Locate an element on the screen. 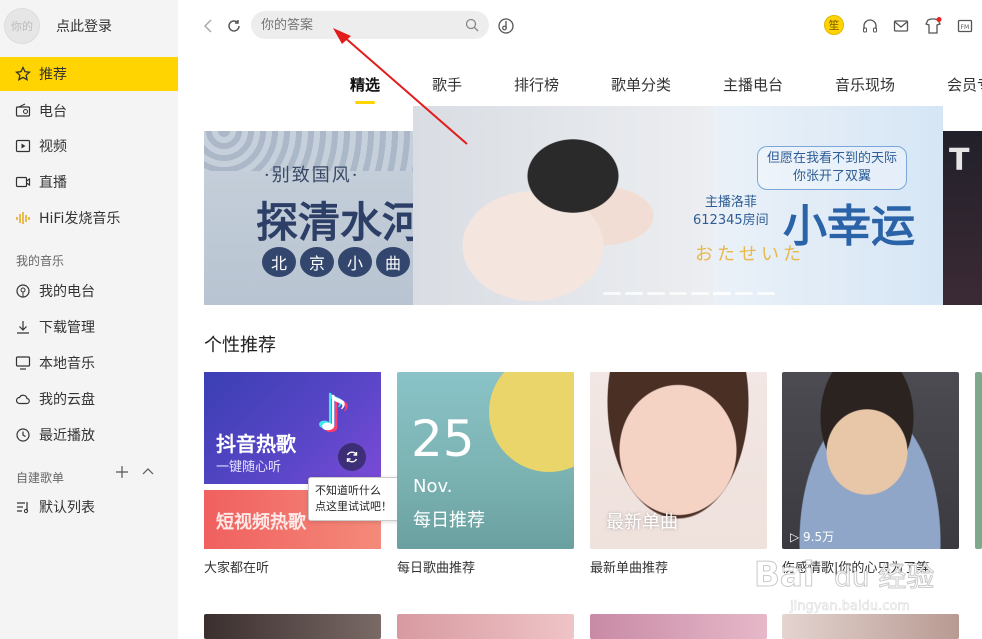 The image size is (982, 639). sidebar-item-label: HiFi发烧音乐 is located at coordinates (80, 219).